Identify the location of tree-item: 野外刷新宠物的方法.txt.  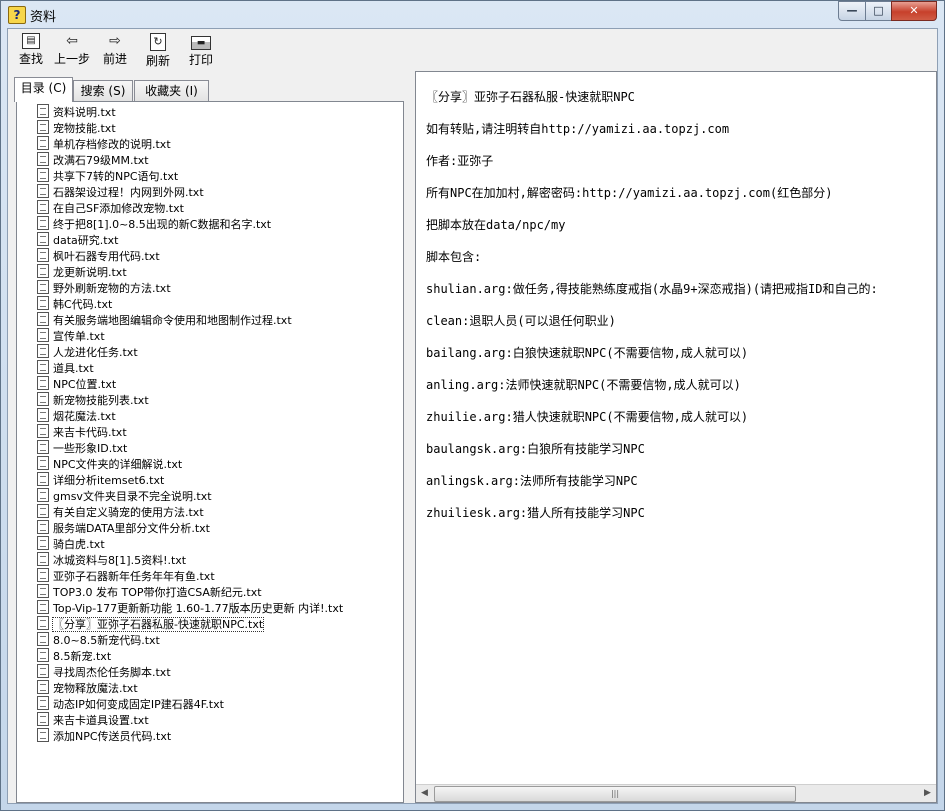
(104, 288).